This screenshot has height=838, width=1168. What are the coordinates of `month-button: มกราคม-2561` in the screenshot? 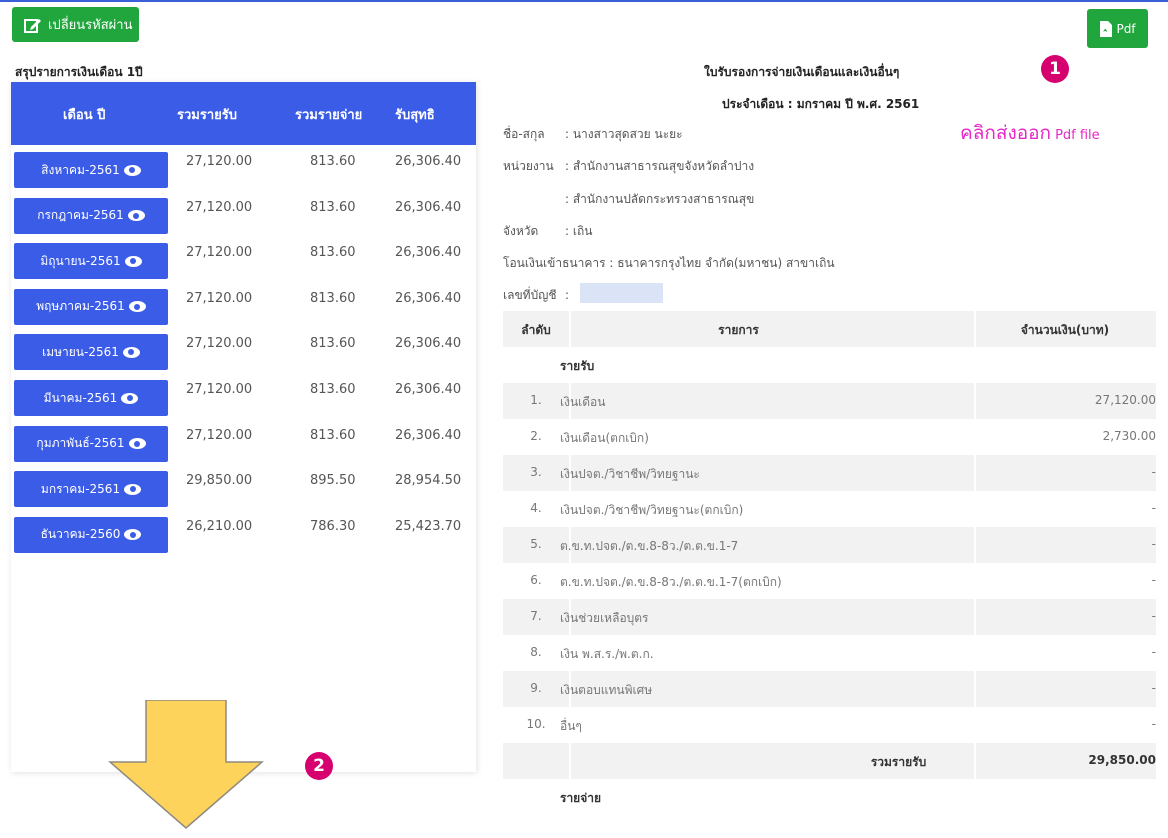 It's located at (91, 489).